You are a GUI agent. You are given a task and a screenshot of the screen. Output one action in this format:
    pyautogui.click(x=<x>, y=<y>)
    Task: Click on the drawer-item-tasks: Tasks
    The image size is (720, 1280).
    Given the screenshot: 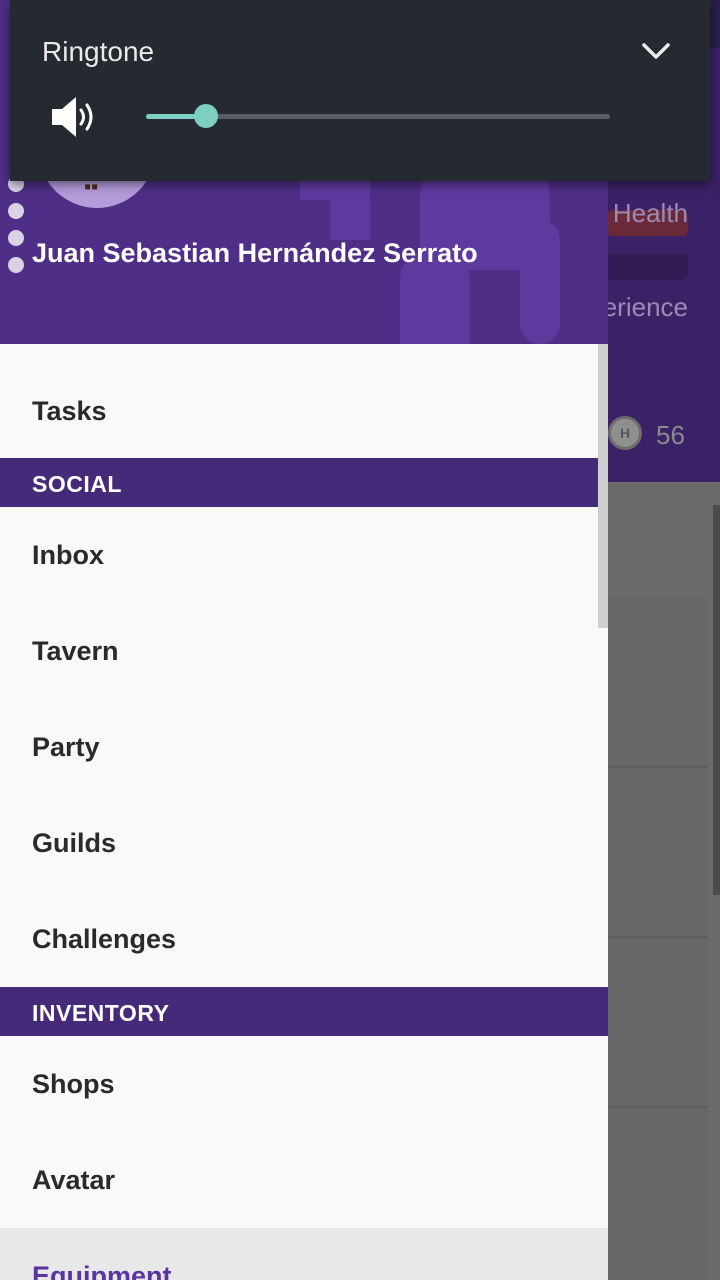 What is the action you would take?
    pyautogui.click(x=304, y=401)
    